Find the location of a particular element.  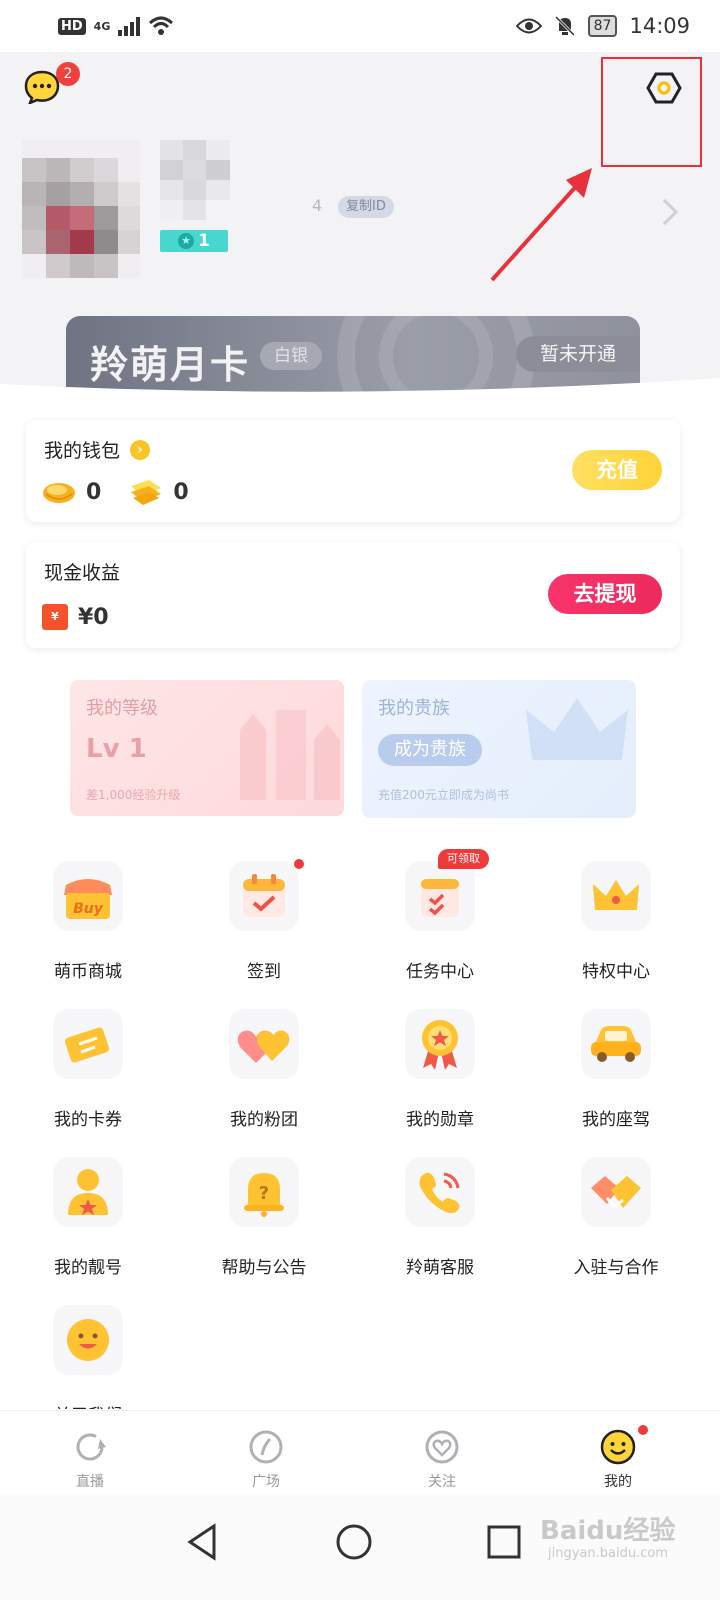

bell-question-icon: ? is located at coordinates (264, 1192).